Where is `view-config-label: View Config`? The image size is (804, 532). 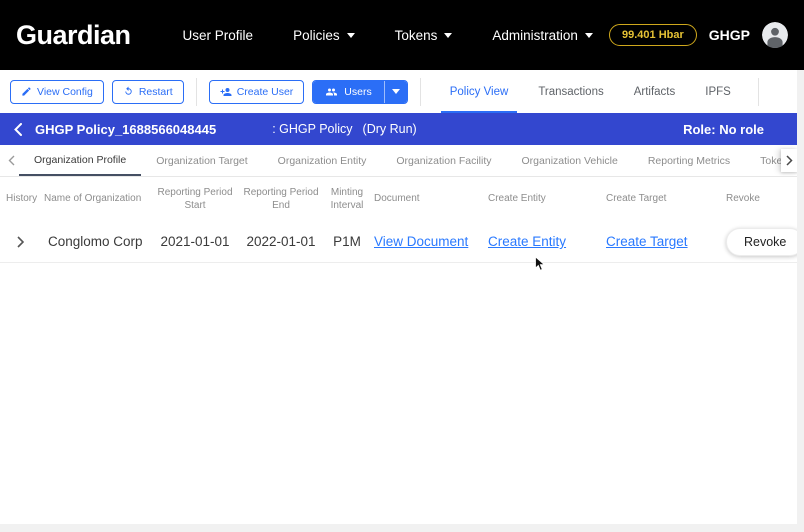 view-config-label: View Config is located at coordinates (65, 91).